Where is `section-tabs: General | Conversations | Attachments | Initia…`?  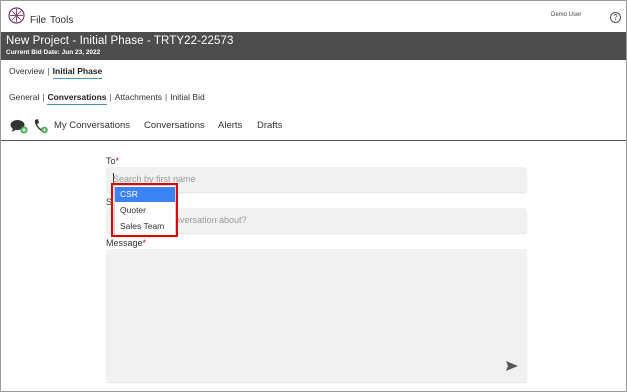 section-tabs: General | Conversations | Attachments | Initia… is located at coordinates (107, 98).